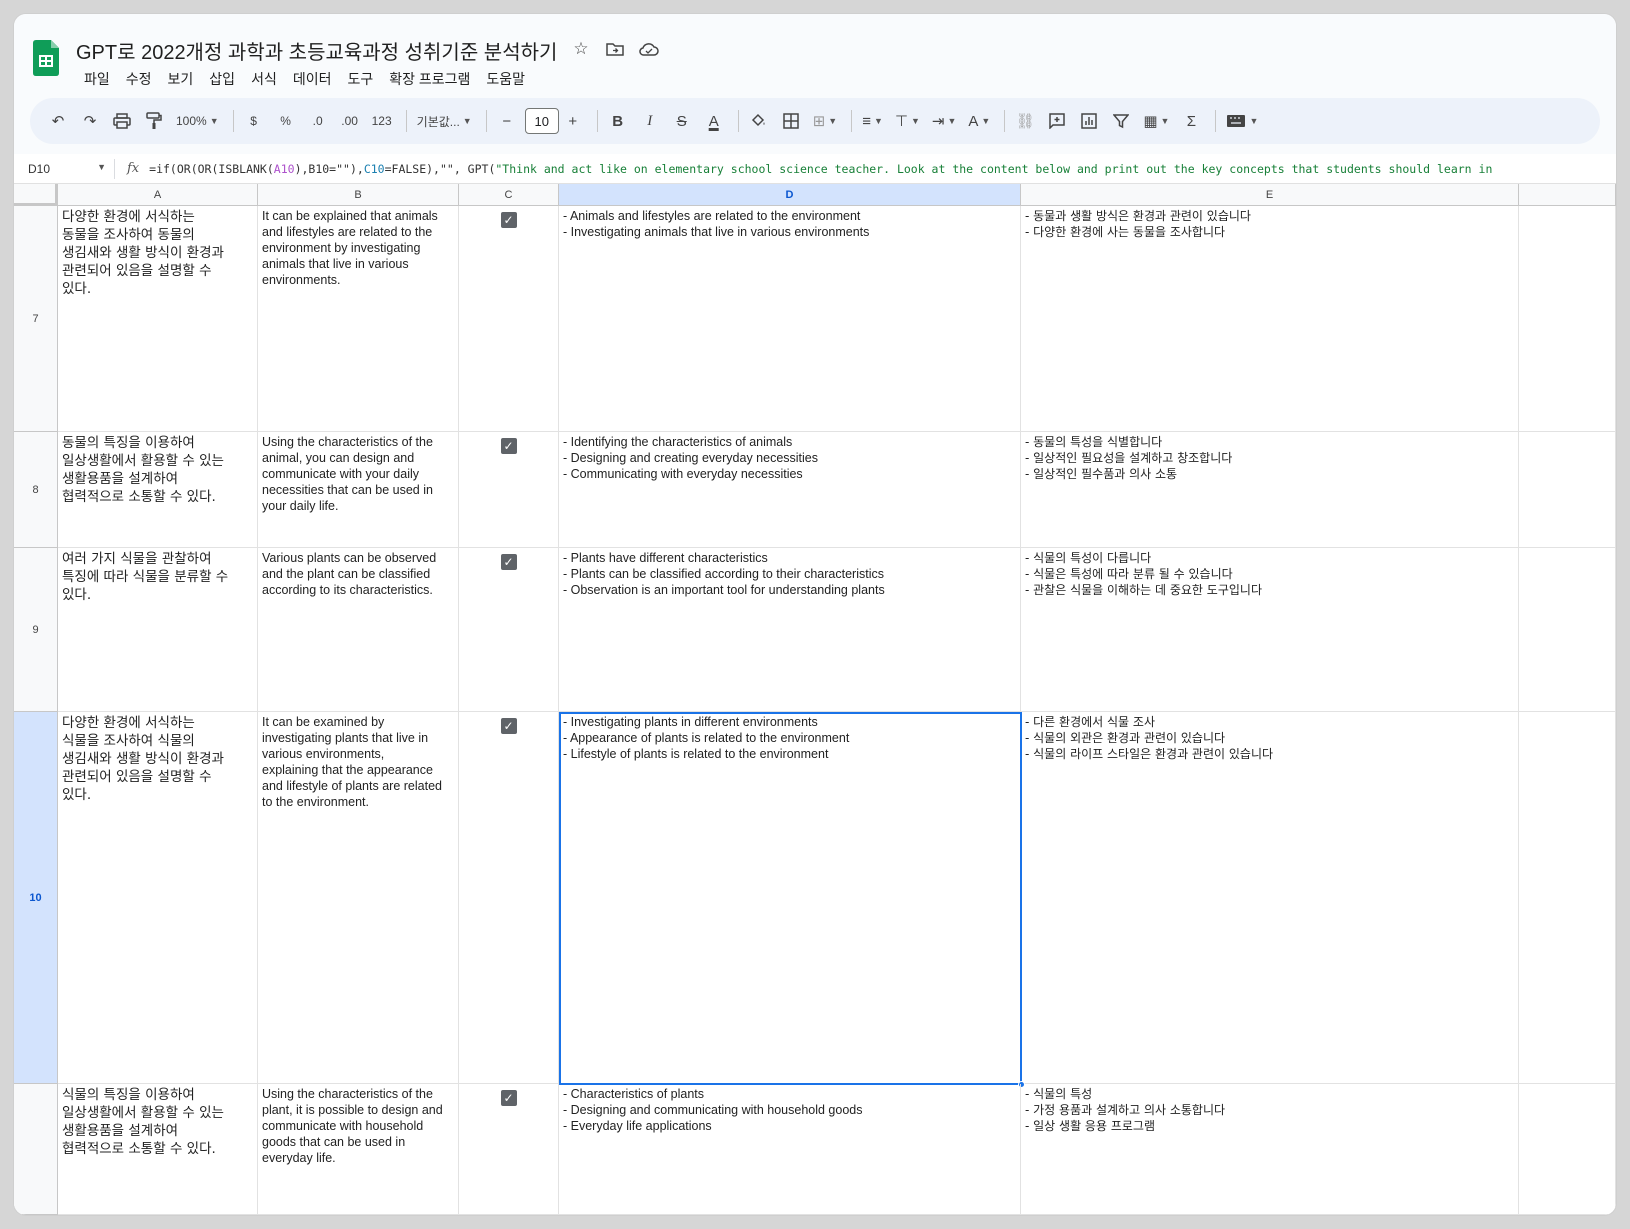  What do you see at coordinates (790, 195) in the screenshot?
I see `column-header-d: D` at bounding box center [790, 195].